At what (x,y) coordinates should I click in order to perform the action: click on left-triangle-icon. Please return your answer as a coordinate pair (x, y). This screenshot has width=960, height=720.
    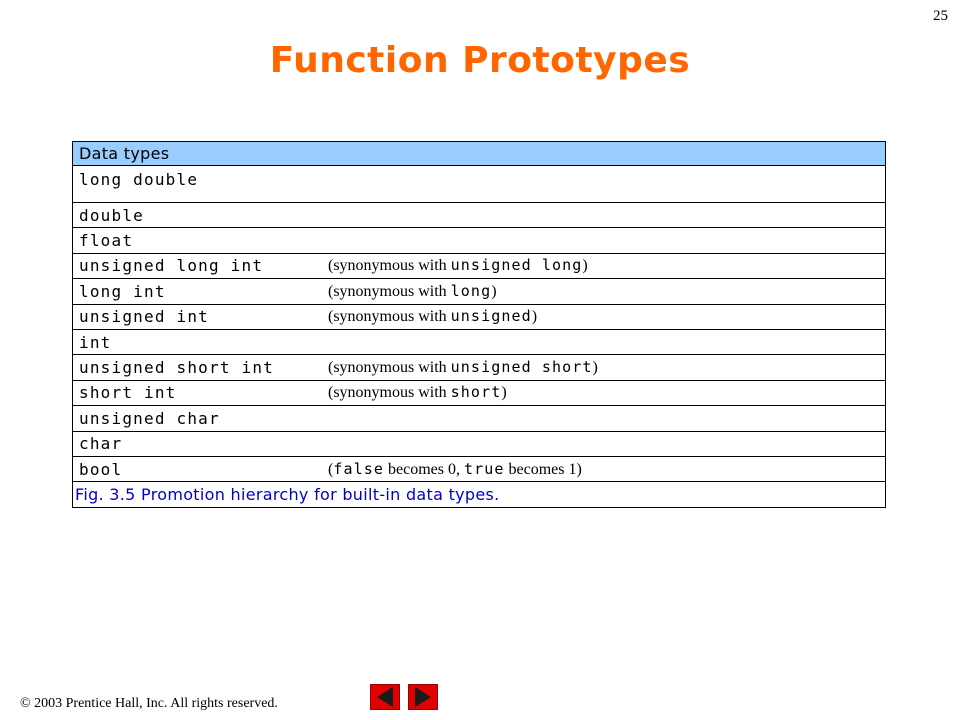
    Looking at the image, I should click on (385, 697).